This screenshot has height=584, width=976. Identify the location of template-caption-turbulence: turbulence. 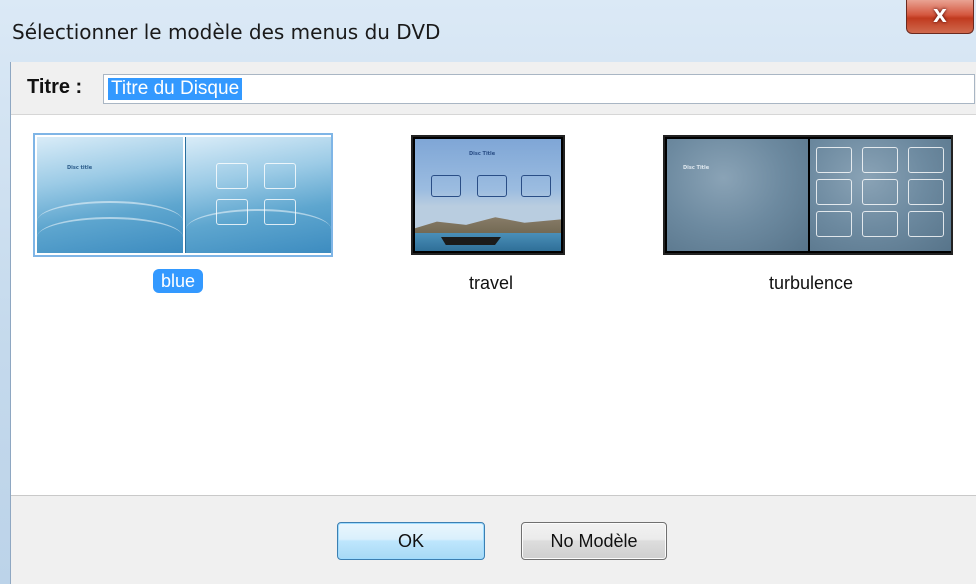
(811, 283).